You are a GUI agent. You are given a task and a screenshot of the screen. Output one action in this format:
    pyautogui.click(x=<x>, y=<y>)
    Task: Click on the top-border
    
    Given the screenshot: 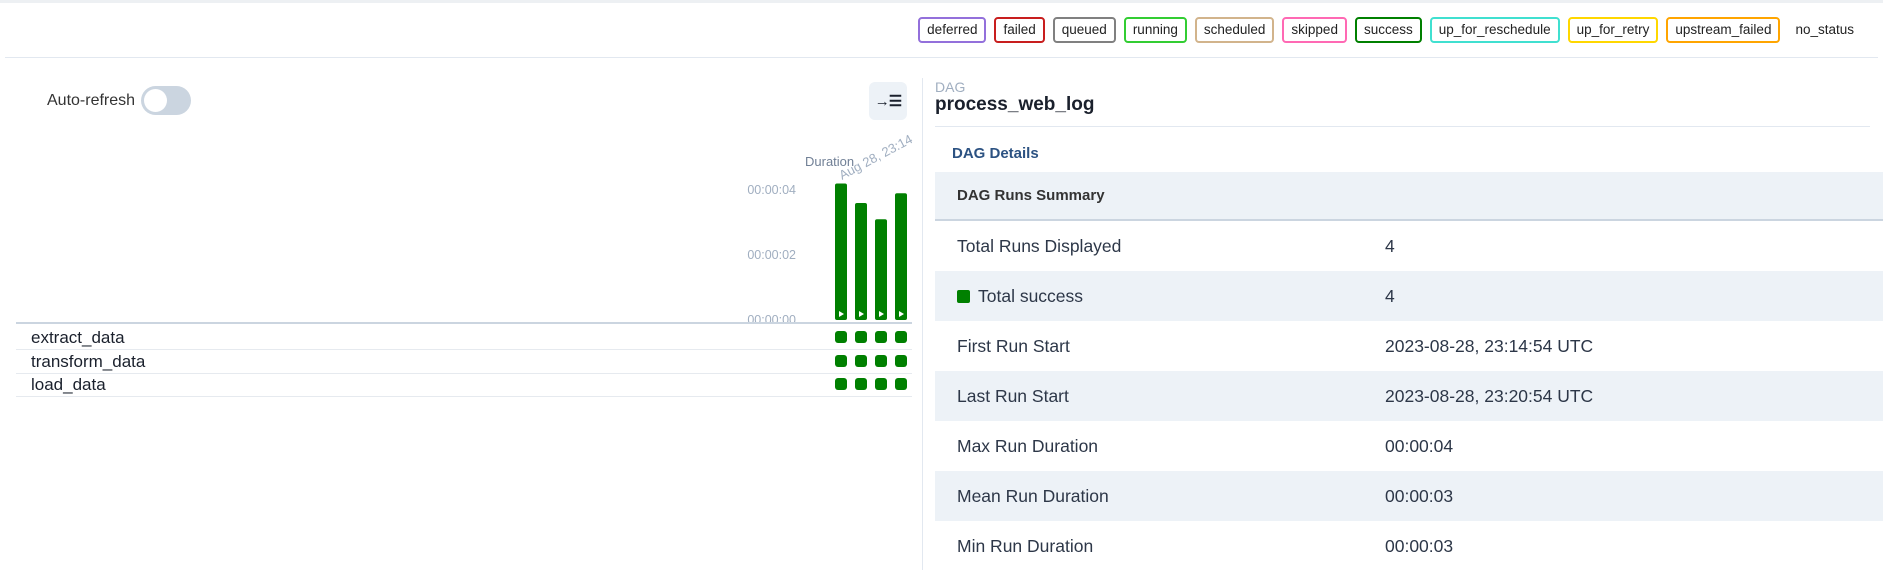 What is the action you would take?
    pyautogui.click(x=941, y=1)
    